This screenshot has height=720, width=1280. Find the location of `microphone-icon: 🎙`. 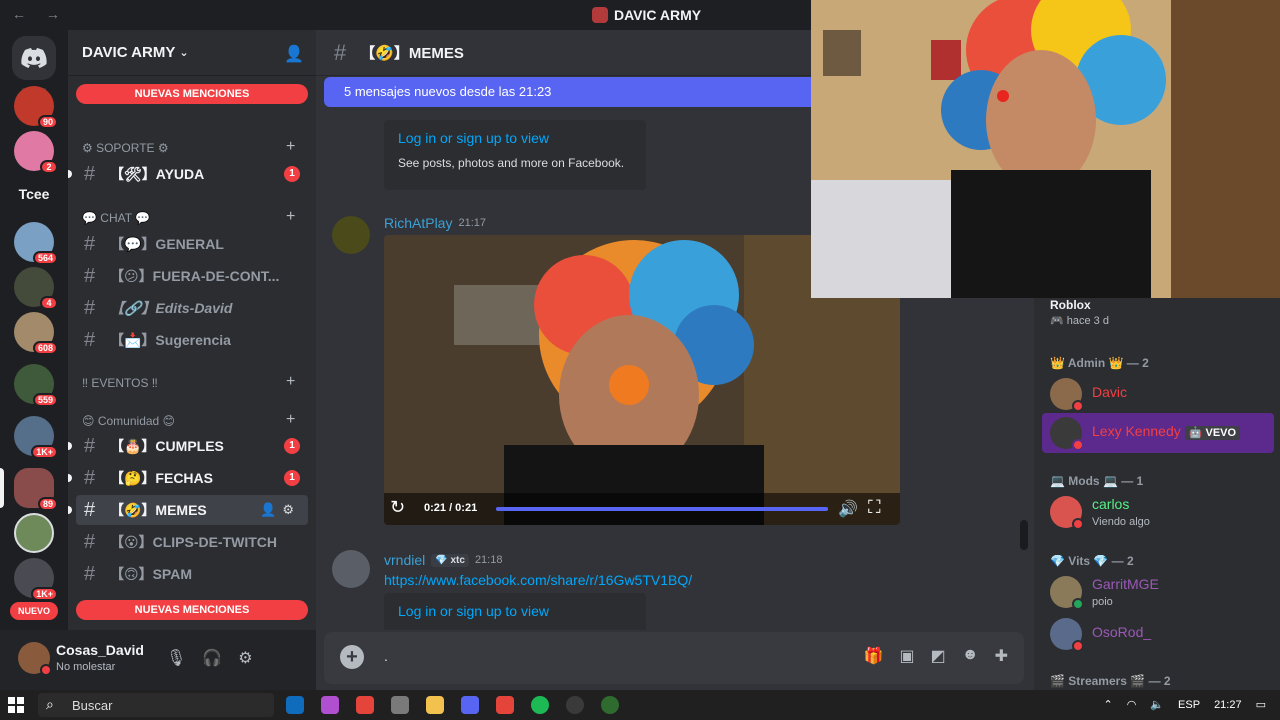

microphone-icon: 🎙 is located at coordinates (176, 658).